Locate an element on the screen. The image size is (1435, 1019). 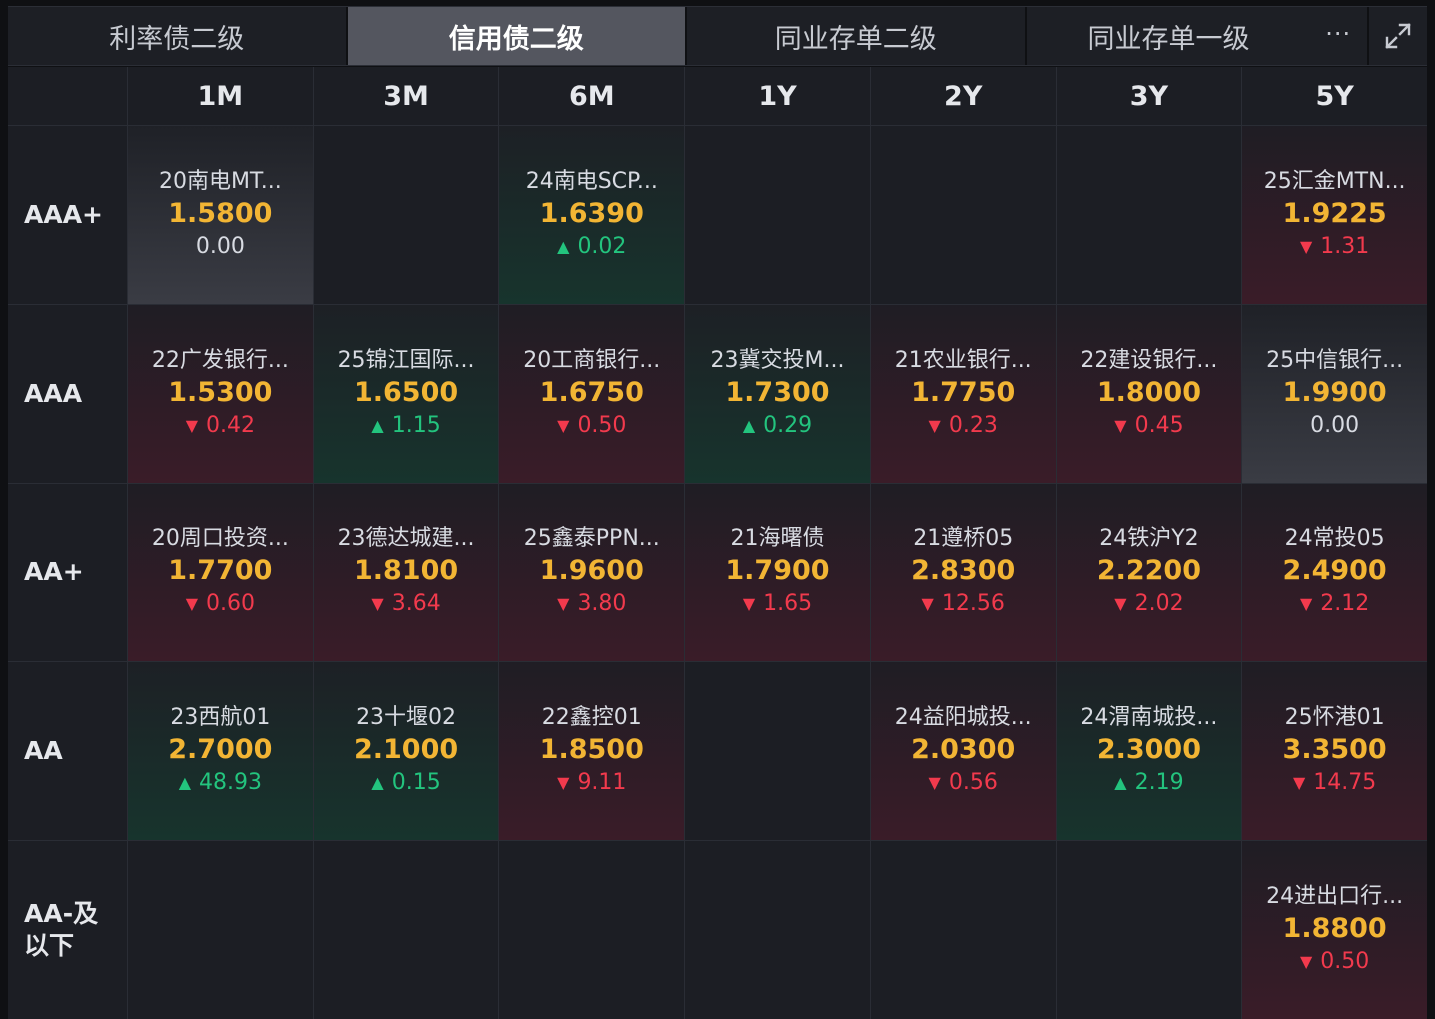
bond-cell: 23德达城建... 1.8100 ▼ 3.64 is located at coordinates (406, 572).